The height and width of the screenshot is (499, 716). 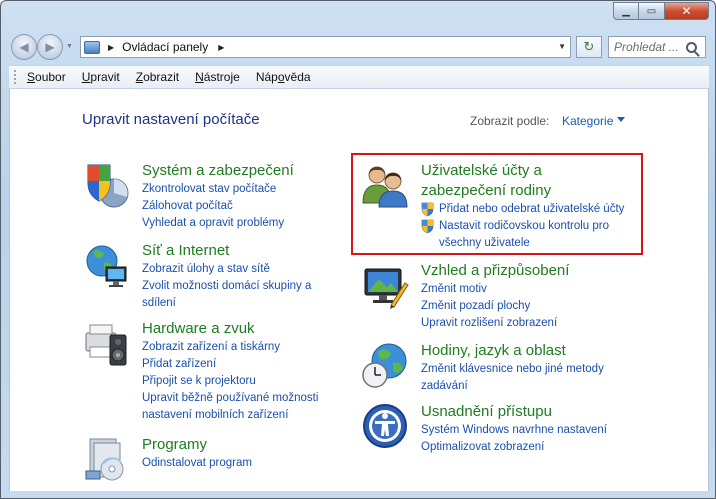 I want to click on link-check-status: Zkontrolovat stav počítače, so click(x=218, y=189).